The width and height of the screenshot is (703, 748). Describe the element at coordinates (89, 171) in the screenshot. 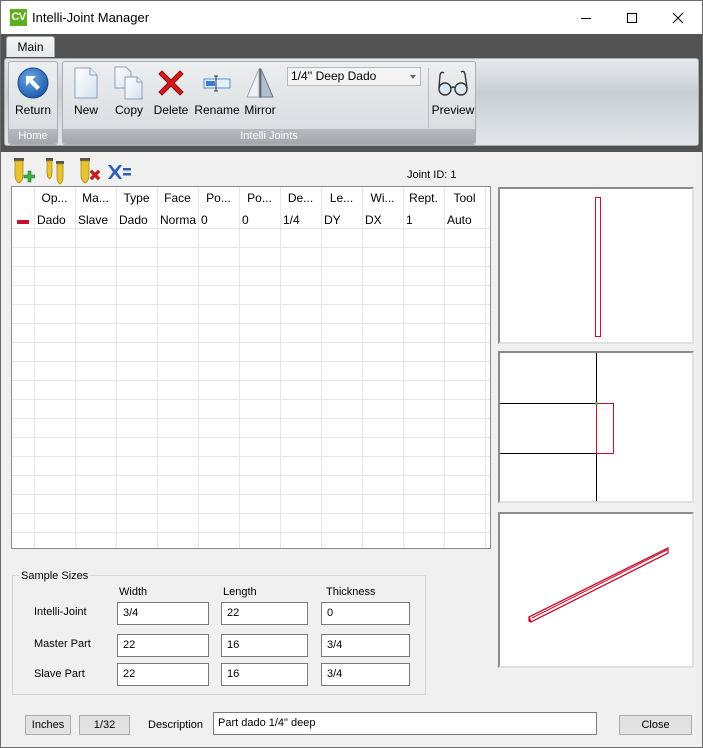

I see `delete-operation-button` at that location.